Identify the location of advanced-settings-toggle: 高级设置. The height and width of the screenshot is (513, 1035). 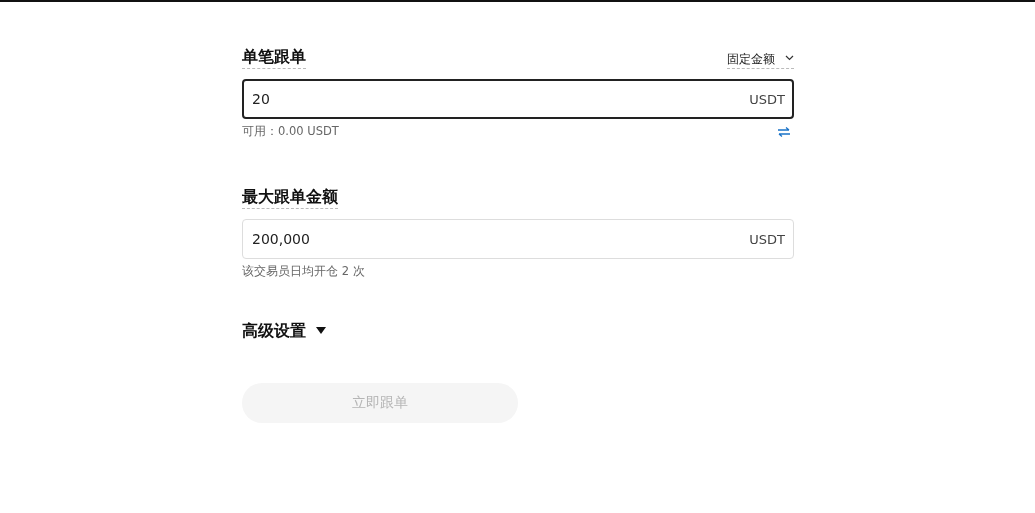
(284, 330).